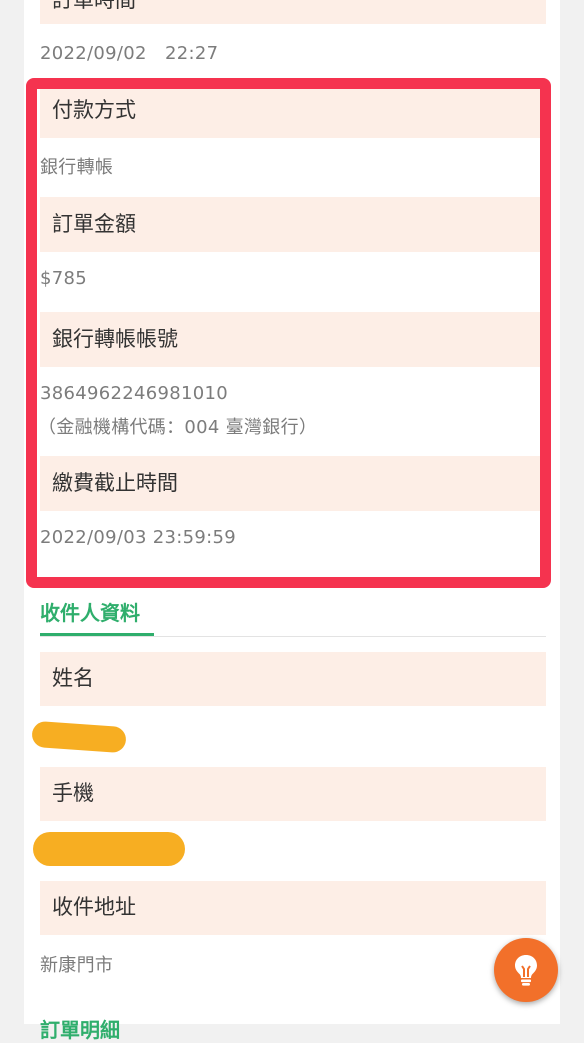 This screenshot has width=584, height=1043. What do you see at coordinates (293, 636) in the screenshot?
I see `recipient-section-divider` at bounding box center [293, 636].